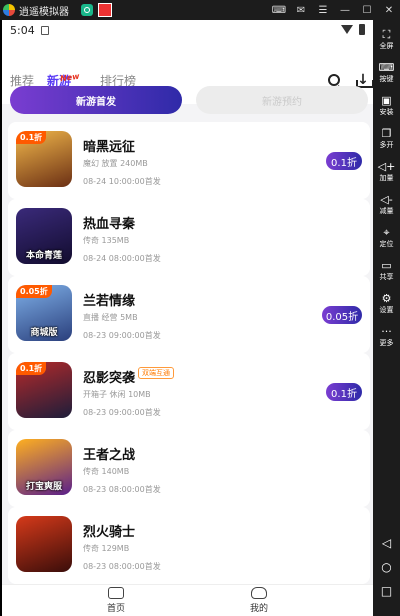  What do you see at coordinates (106, 240) in the screenshot?
I see `game-meta: 传奇 135MB` at bounding box center [106, 240].